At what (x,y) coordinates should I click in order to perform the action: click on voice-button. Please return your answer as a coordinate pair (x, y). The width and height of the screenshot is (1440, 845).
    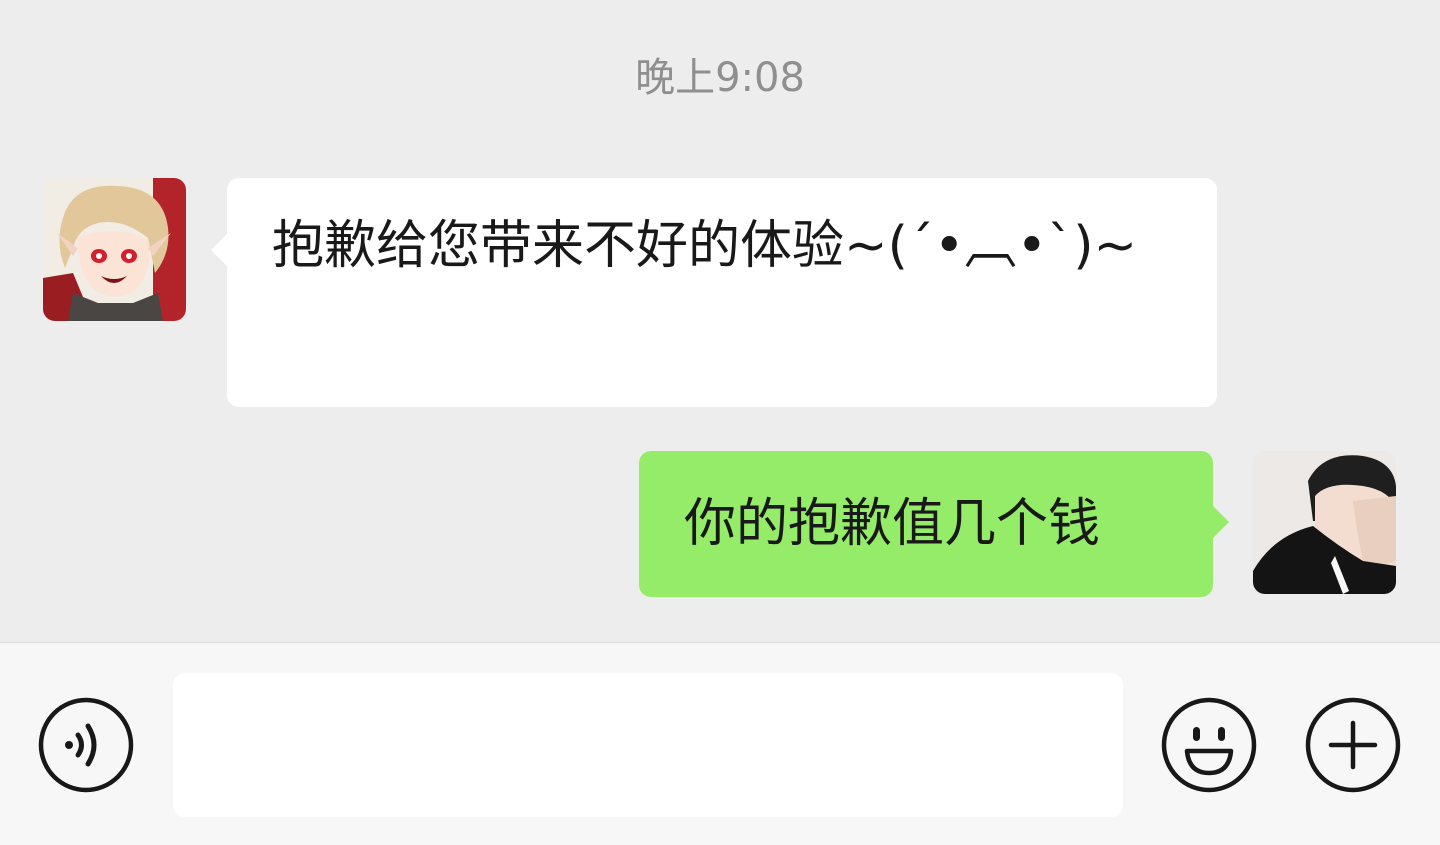
    Looking at the image, I should click on (86, 745).